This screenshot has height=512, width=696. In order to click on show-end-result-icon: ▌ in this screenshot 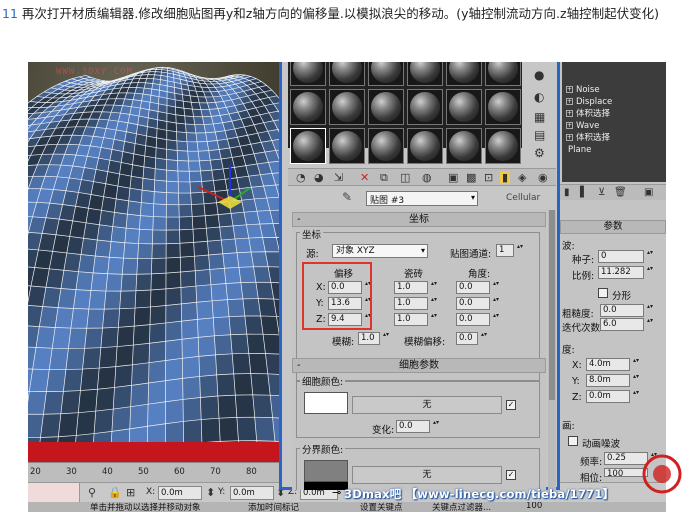, I will do `click(584, 192)`.